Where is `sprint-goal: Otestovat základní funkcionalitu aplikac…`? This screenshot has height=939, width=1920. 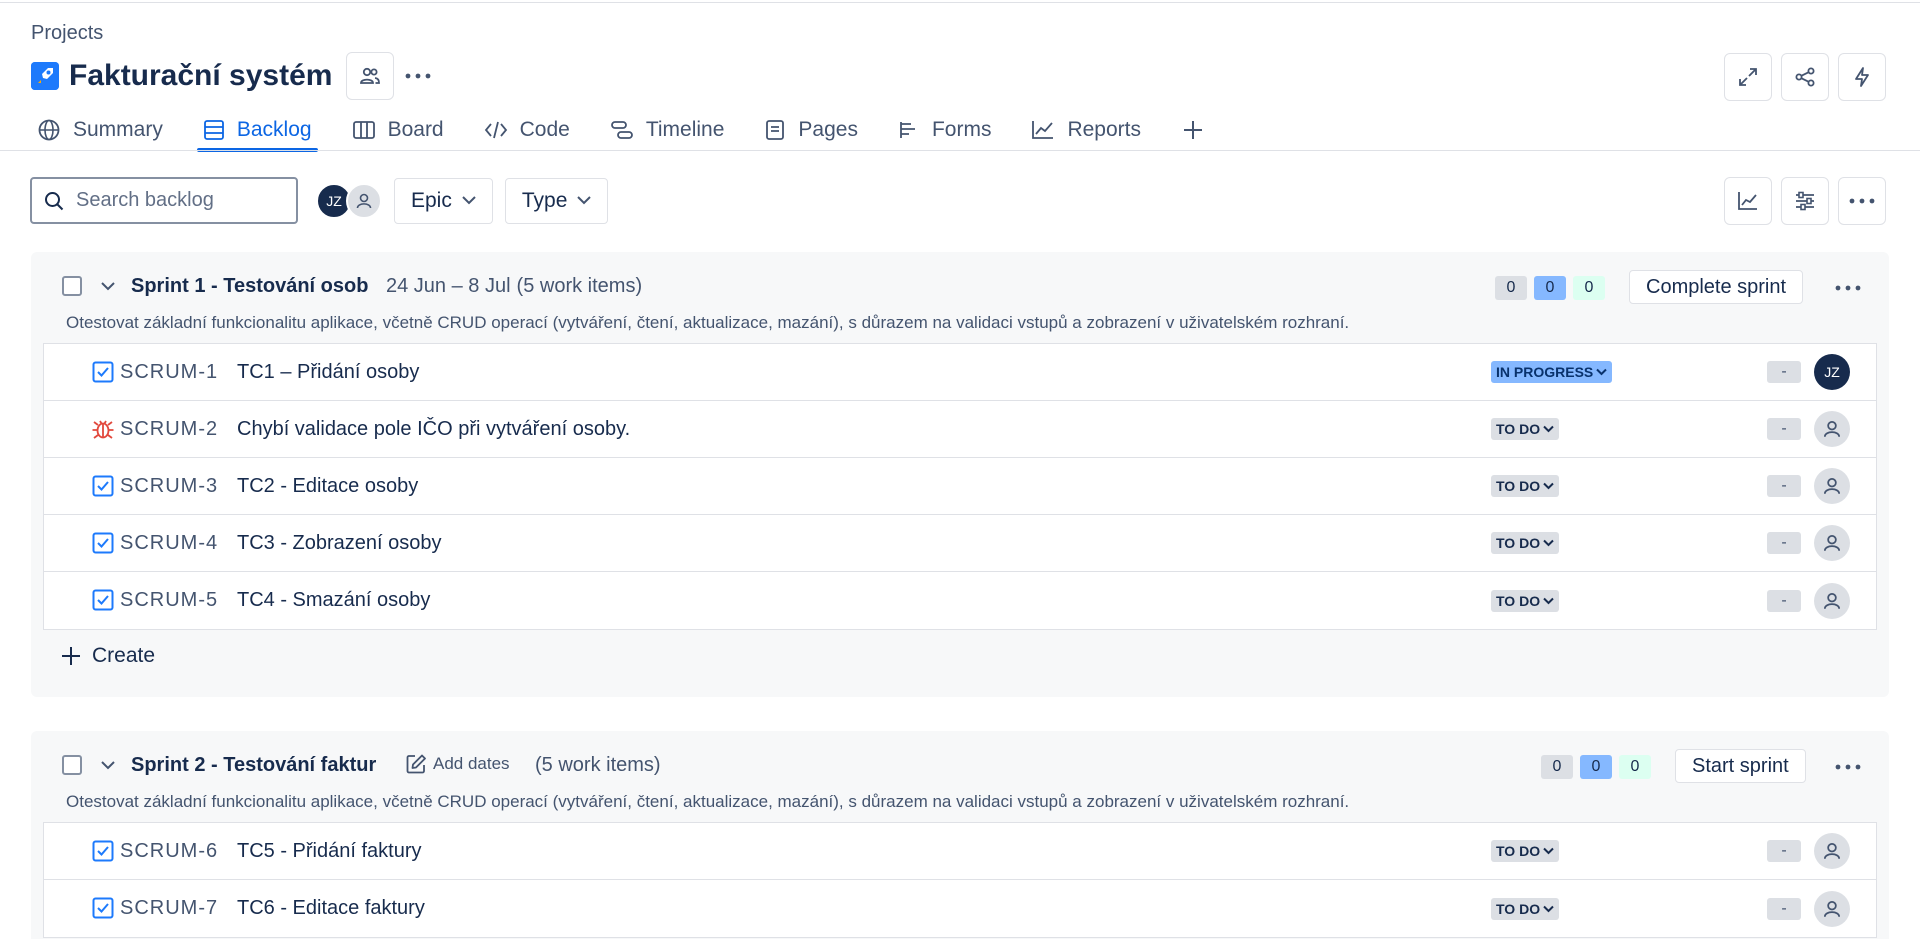 sprint-goal: Otestovat základní funkcionalitu aplikac… is located at coordinates (708, 801).